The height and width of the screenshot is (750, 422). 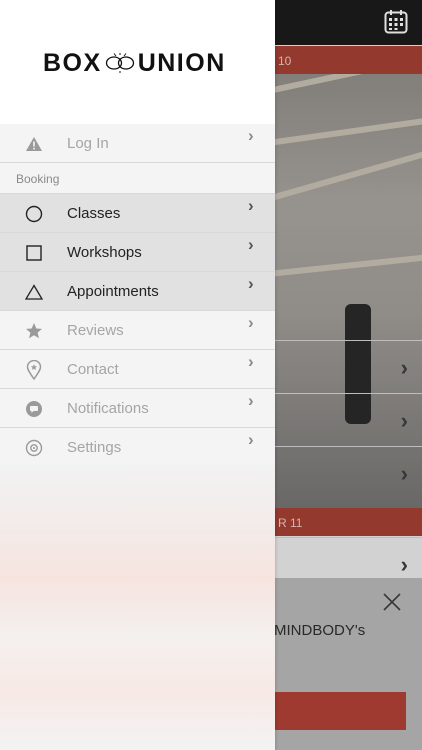 I want to click on menu-item-workshops: Workshops ›, so click(x=137, y=252).